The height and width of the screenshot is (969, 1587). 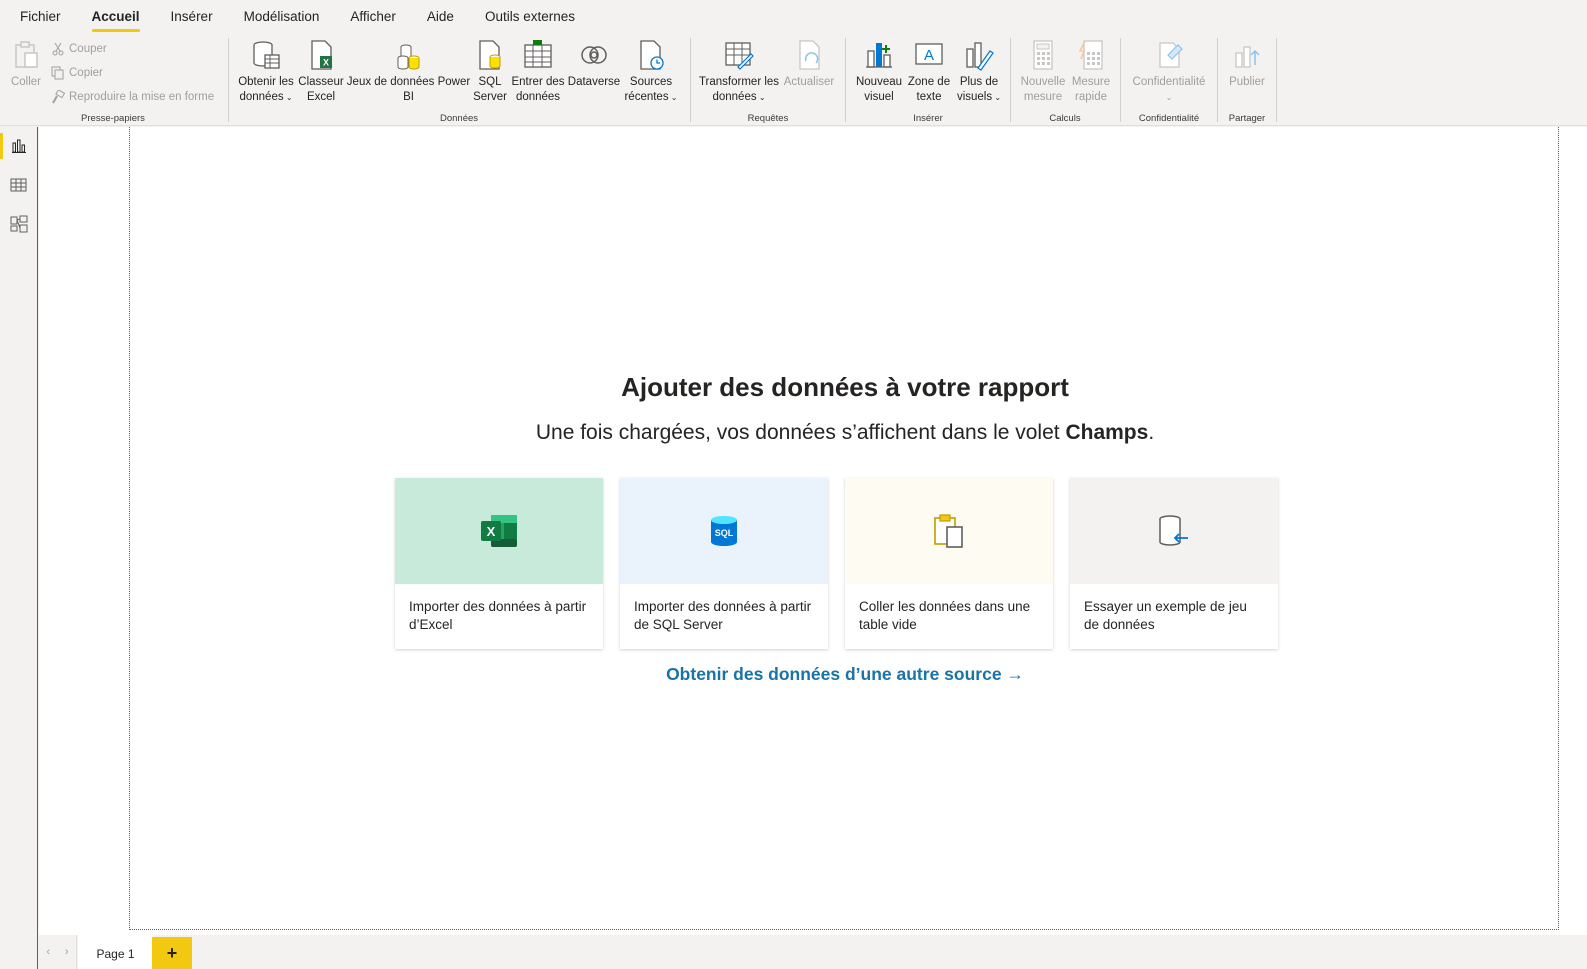 What do you see at coordinates (651, 82) in the screenshot?
I see `recent-label-1: Sources` at bounding box center [651, 82].